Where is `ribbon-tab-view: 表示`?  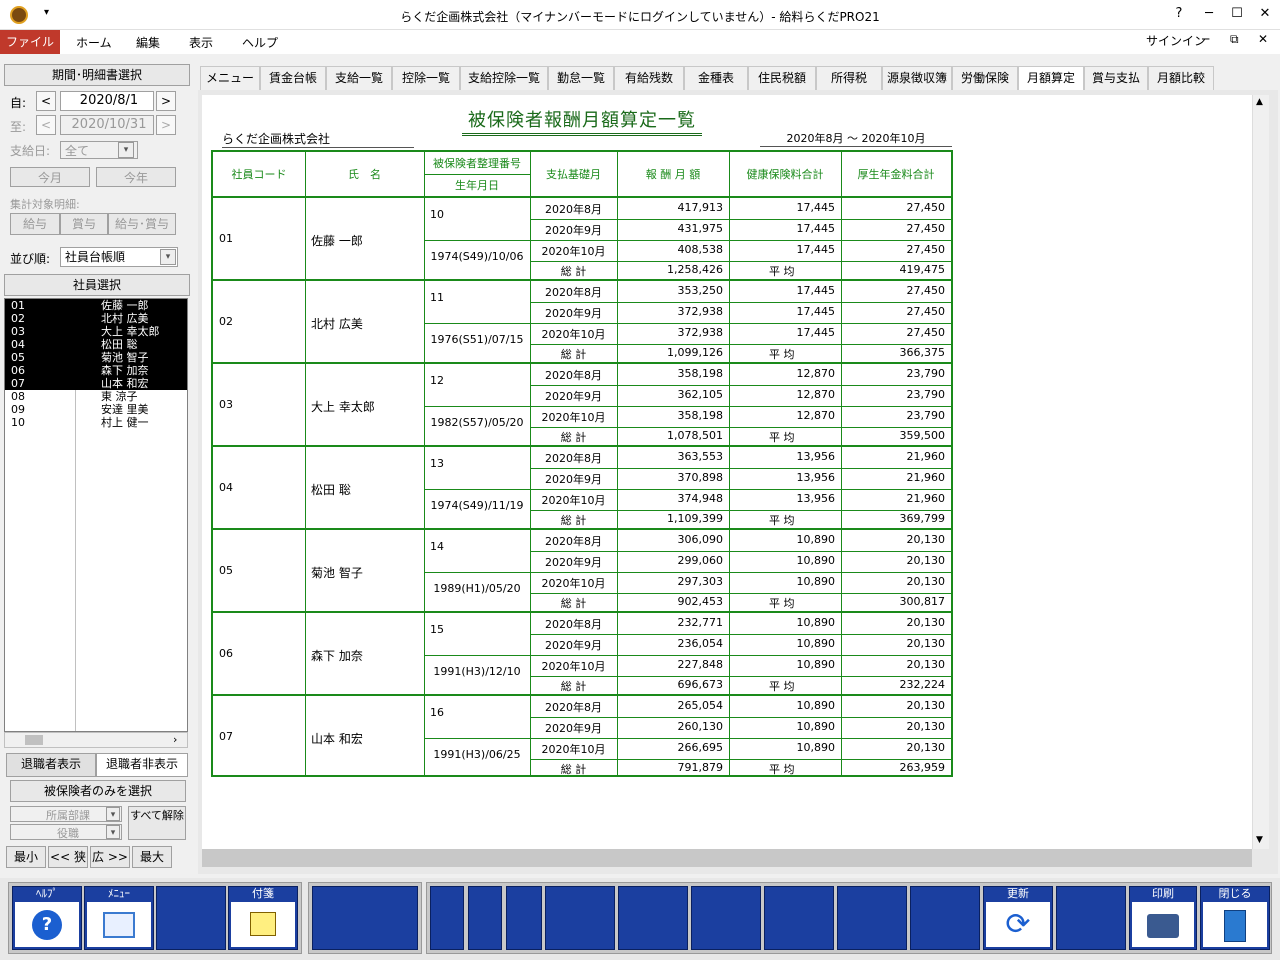 ribbon-tab-view: 表示 is located at coordinates (201, 42).